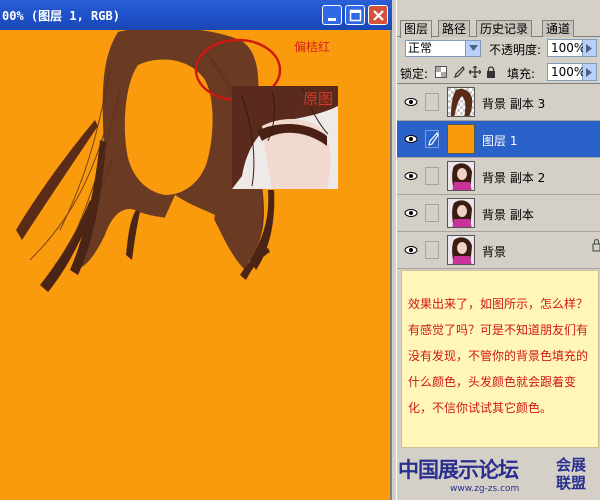 The width and height of the screenshot is (600, 500). I want to click on layer-name: 背景, so click(494, 252).